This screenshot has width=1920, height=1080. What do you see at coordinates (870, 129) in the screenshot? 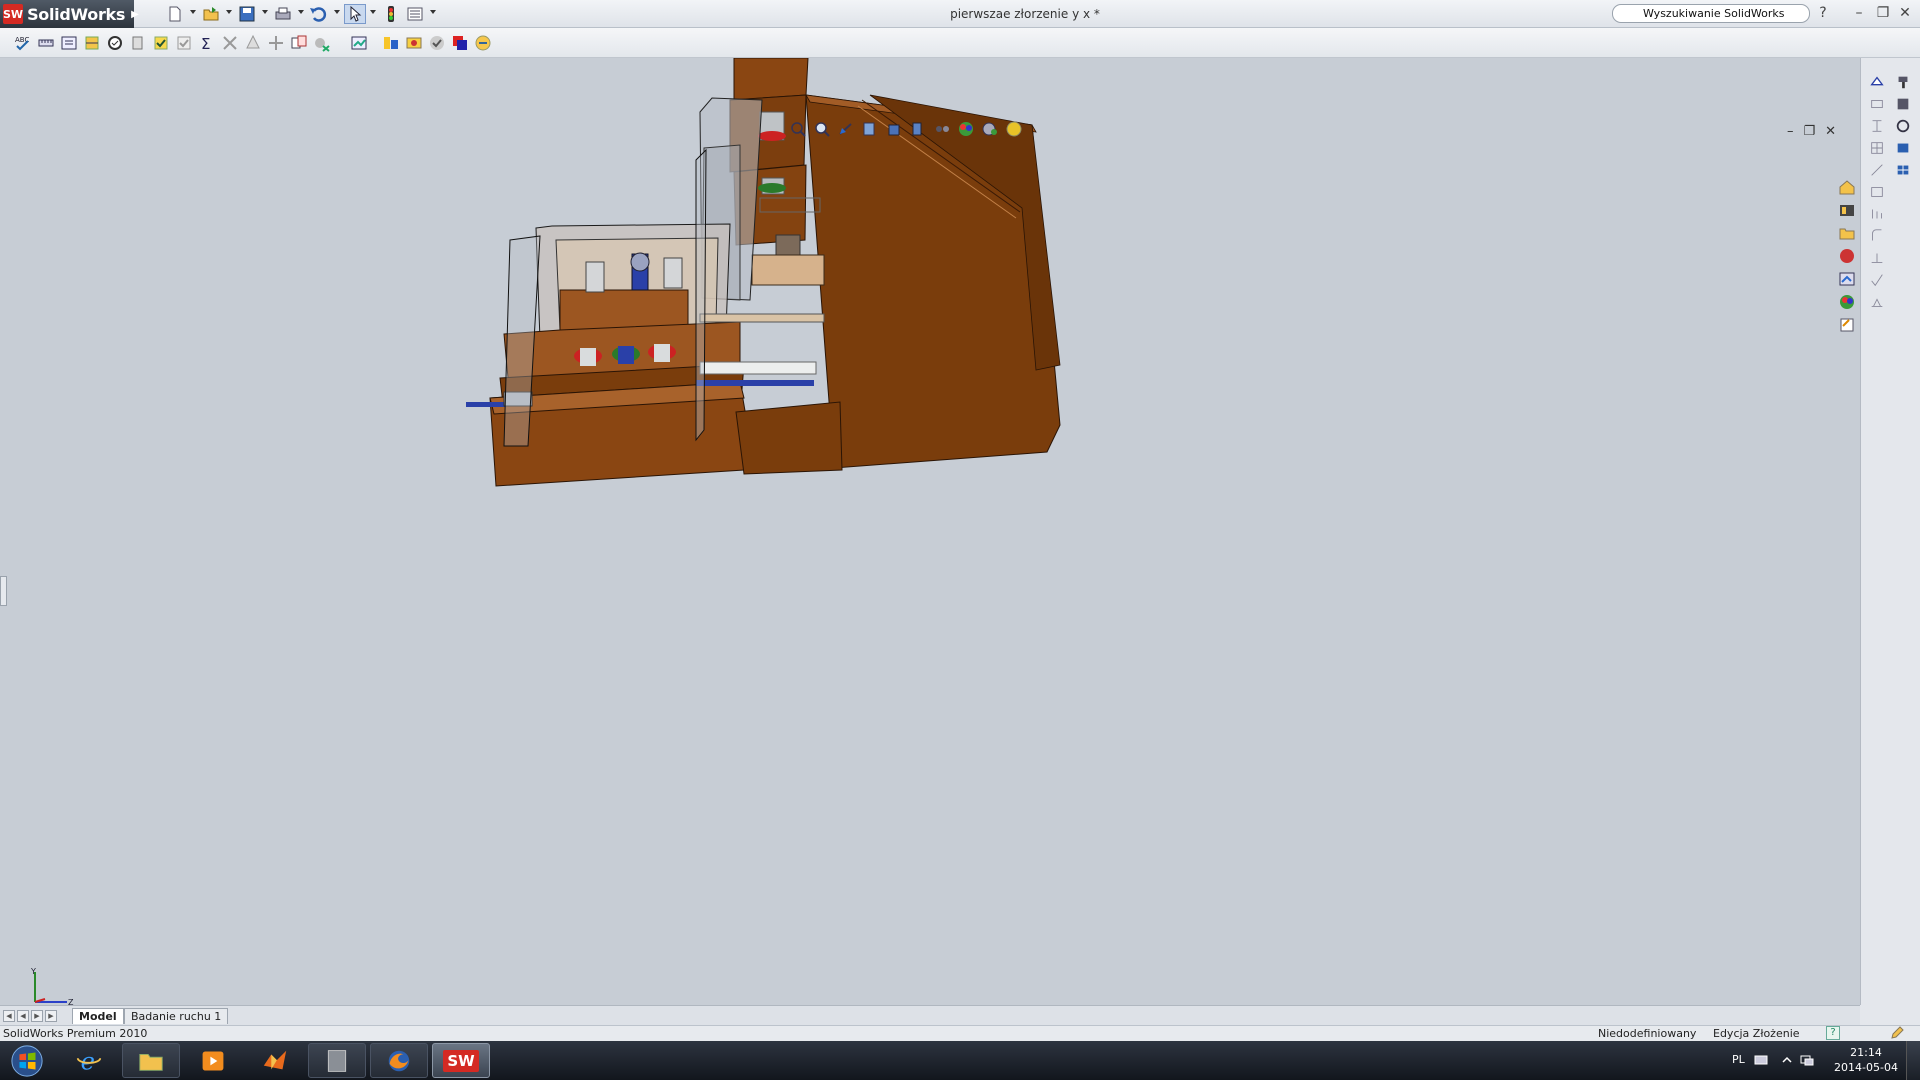
I see `section-view-icon` at bounding box center [870, 129].